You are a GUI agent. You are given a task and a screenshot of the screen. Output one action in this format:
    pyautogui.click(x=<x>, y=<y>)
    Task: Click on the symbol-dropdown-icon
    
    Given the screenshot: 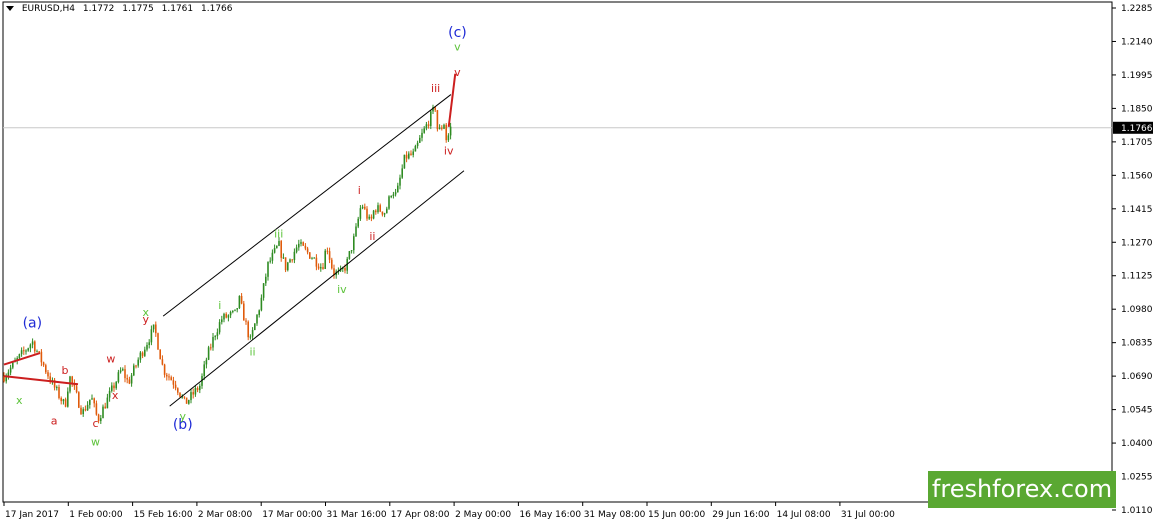 What is the action you would take?
    pyautogui.click(x=10, y=8)
    